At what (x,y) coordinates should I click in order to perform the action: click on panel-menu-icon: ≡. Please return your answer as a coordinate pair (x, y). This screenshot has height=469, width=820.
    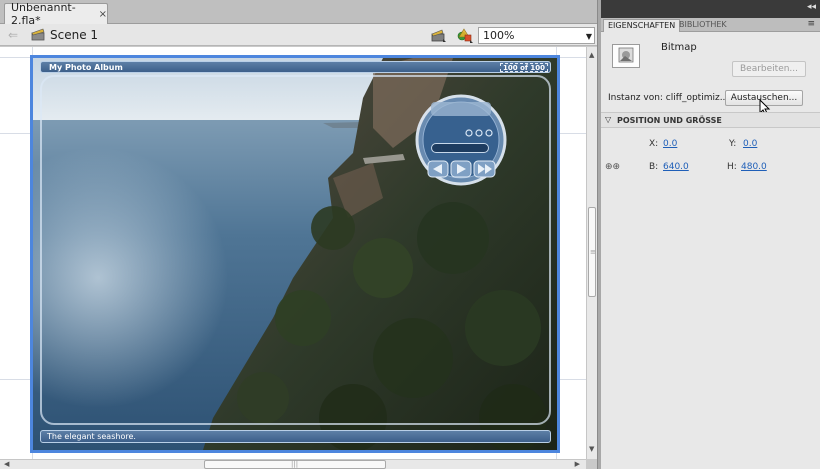
    Looking at the image, I should click on (811, 24).